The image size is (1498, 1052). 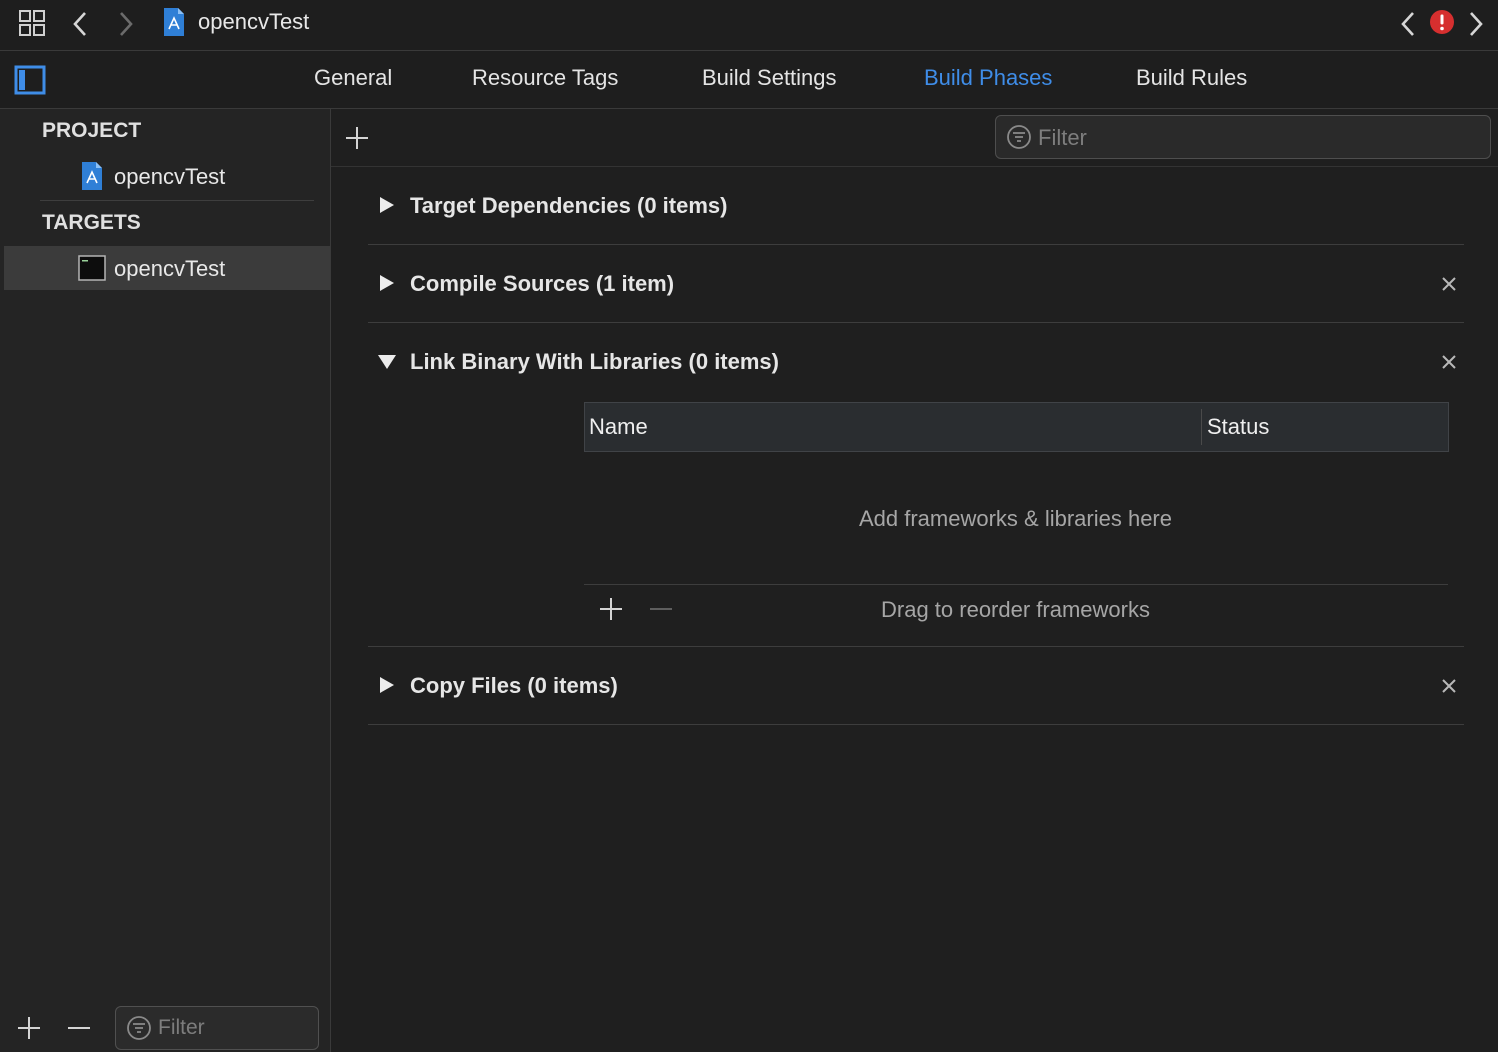 I want to click on hide-sidebar-toggle-icon, so click(x=30, y=80).